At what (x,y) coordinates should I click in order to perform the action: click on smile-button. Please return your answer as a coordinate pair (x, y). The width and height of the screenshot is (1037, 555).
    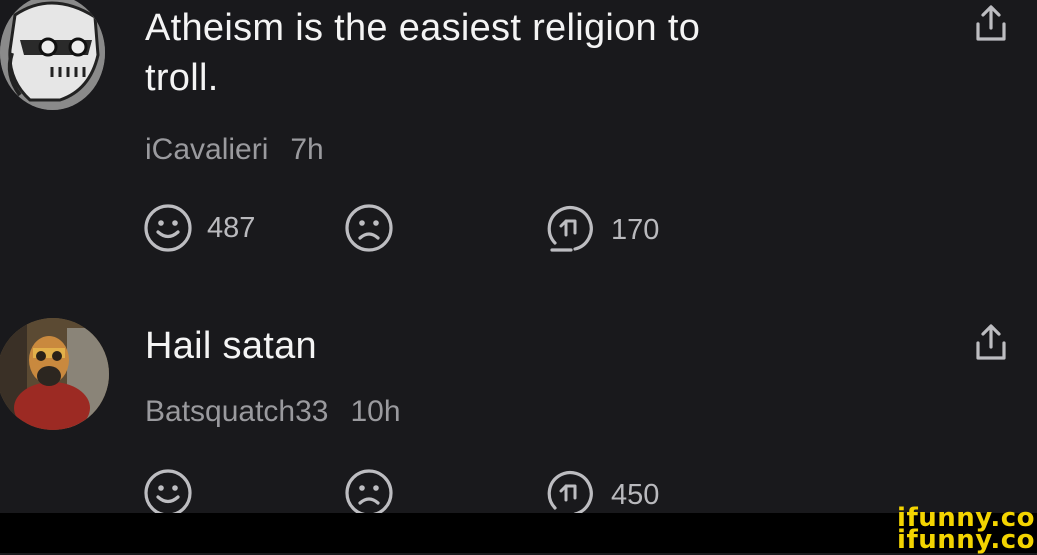
    Looking at the image, I should click on (175, 493).